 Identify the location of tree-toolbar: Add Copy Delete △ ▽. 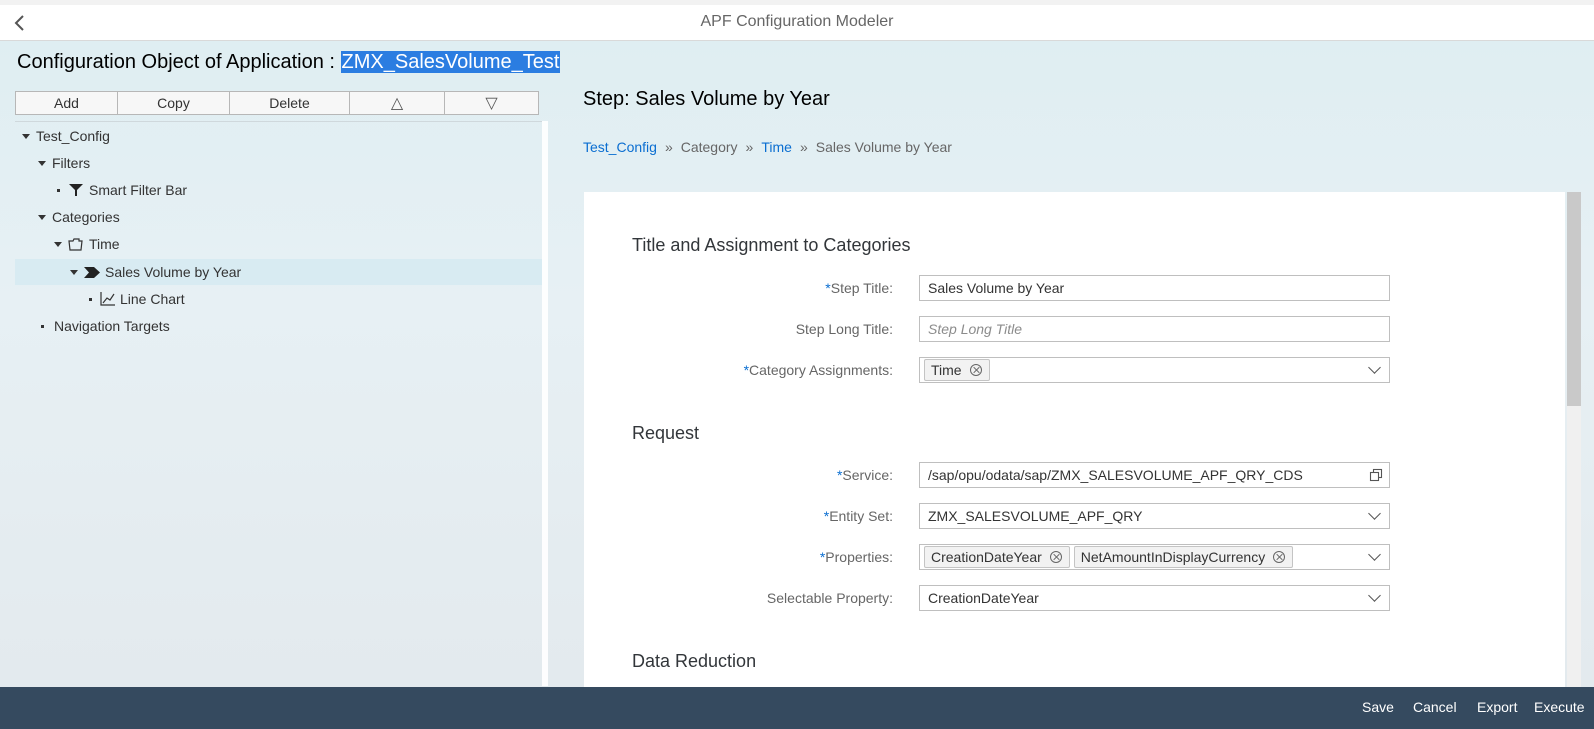
(277, 104).